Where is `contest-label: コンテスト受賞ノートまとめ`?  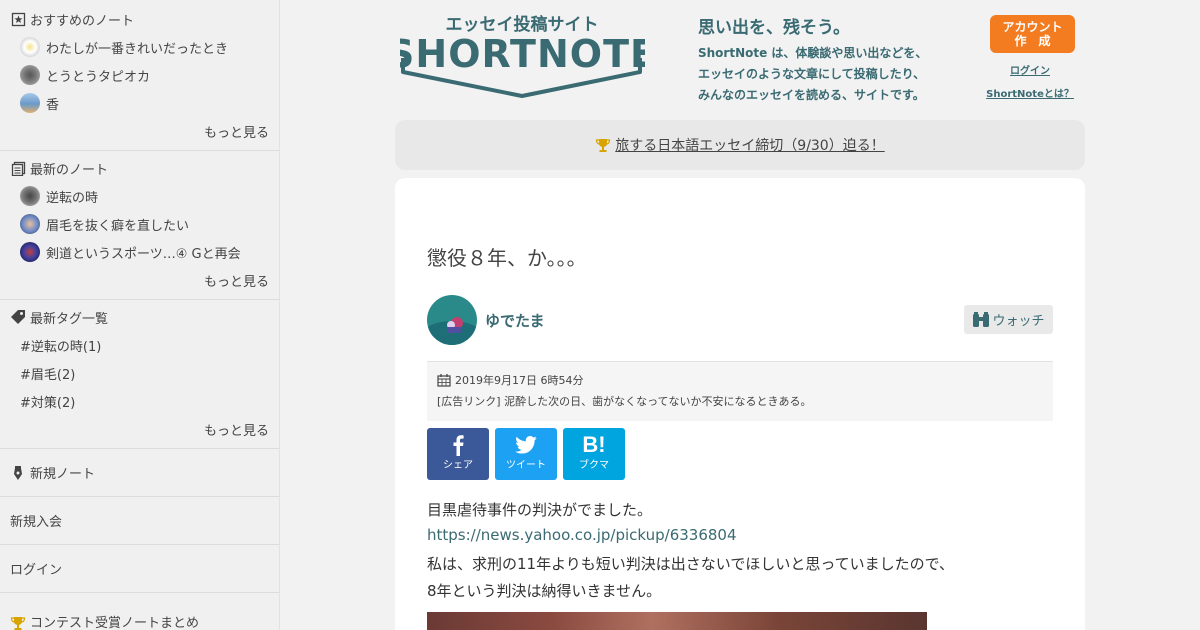 contest-label: コンテスト受賞ノートまとめ is located at coordinates (115, 623).